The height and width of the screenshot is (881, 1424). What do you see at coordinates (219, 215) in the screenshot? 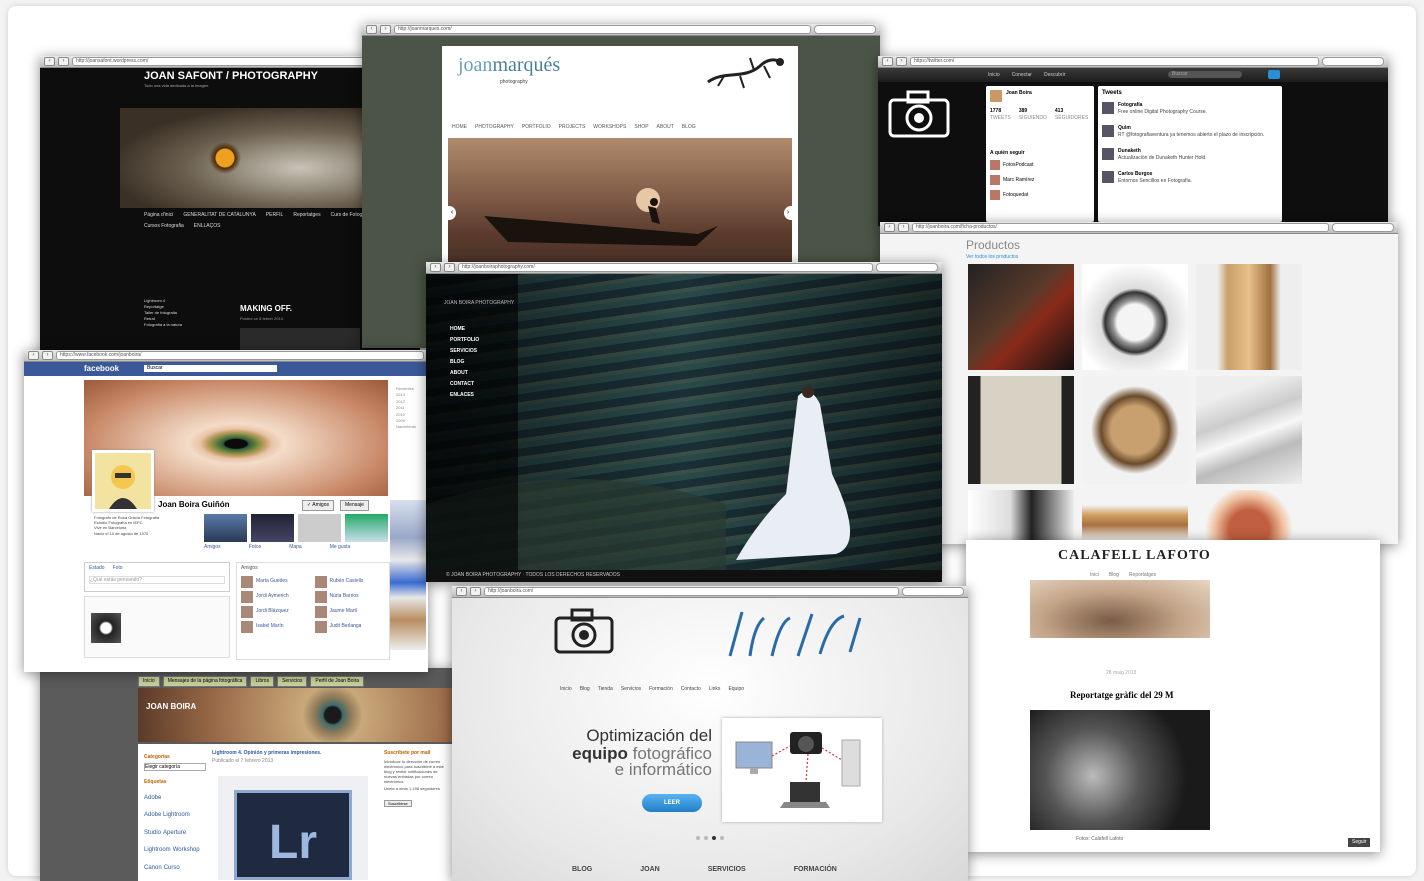
I see `menu-item: GENERALITAT DE CATALUNYA` at bounding box center [219, 215].